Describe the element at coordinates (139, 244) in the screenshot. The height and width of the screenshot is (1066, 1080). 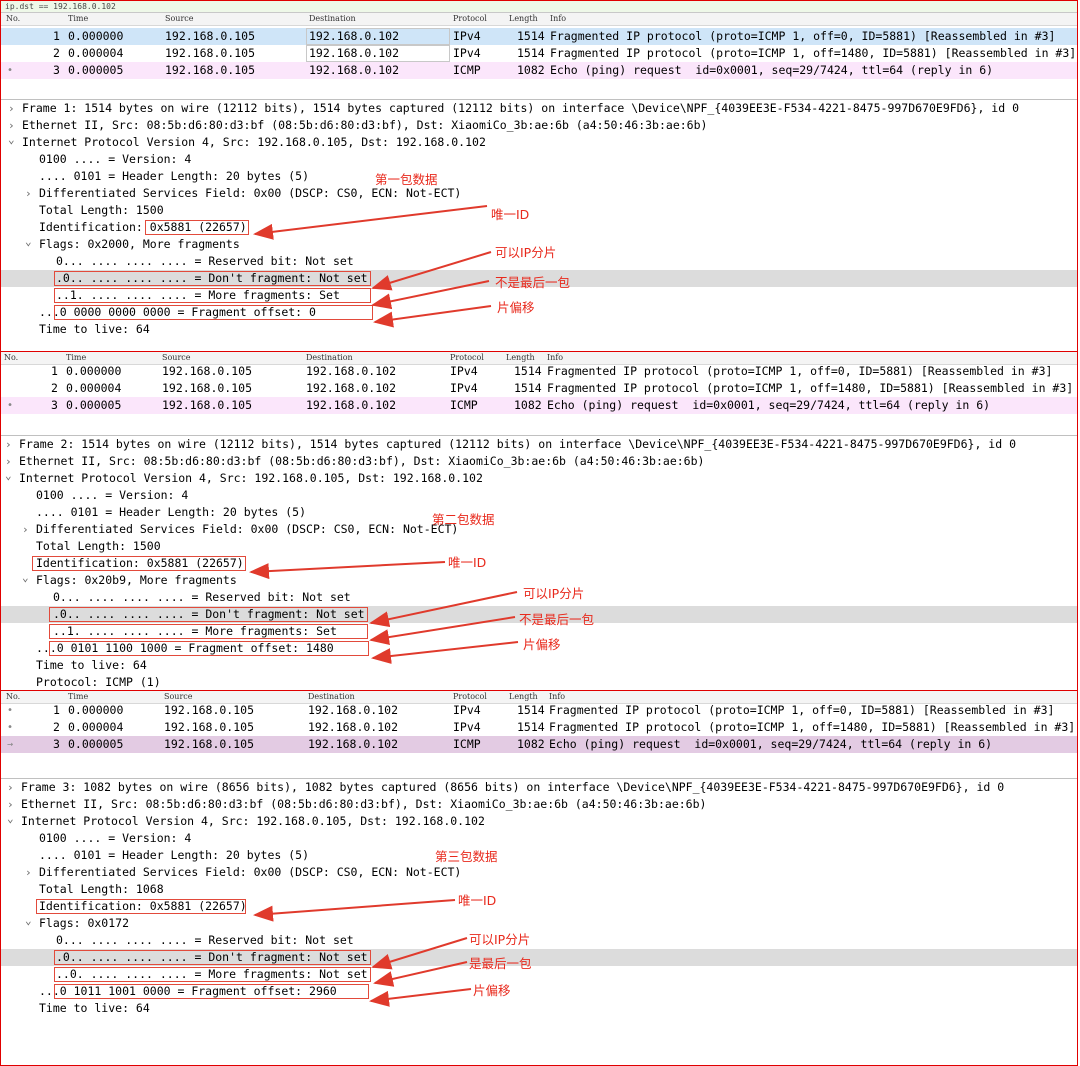
I see `detail-text: Flags: 0x2000, More fragments` at that location.